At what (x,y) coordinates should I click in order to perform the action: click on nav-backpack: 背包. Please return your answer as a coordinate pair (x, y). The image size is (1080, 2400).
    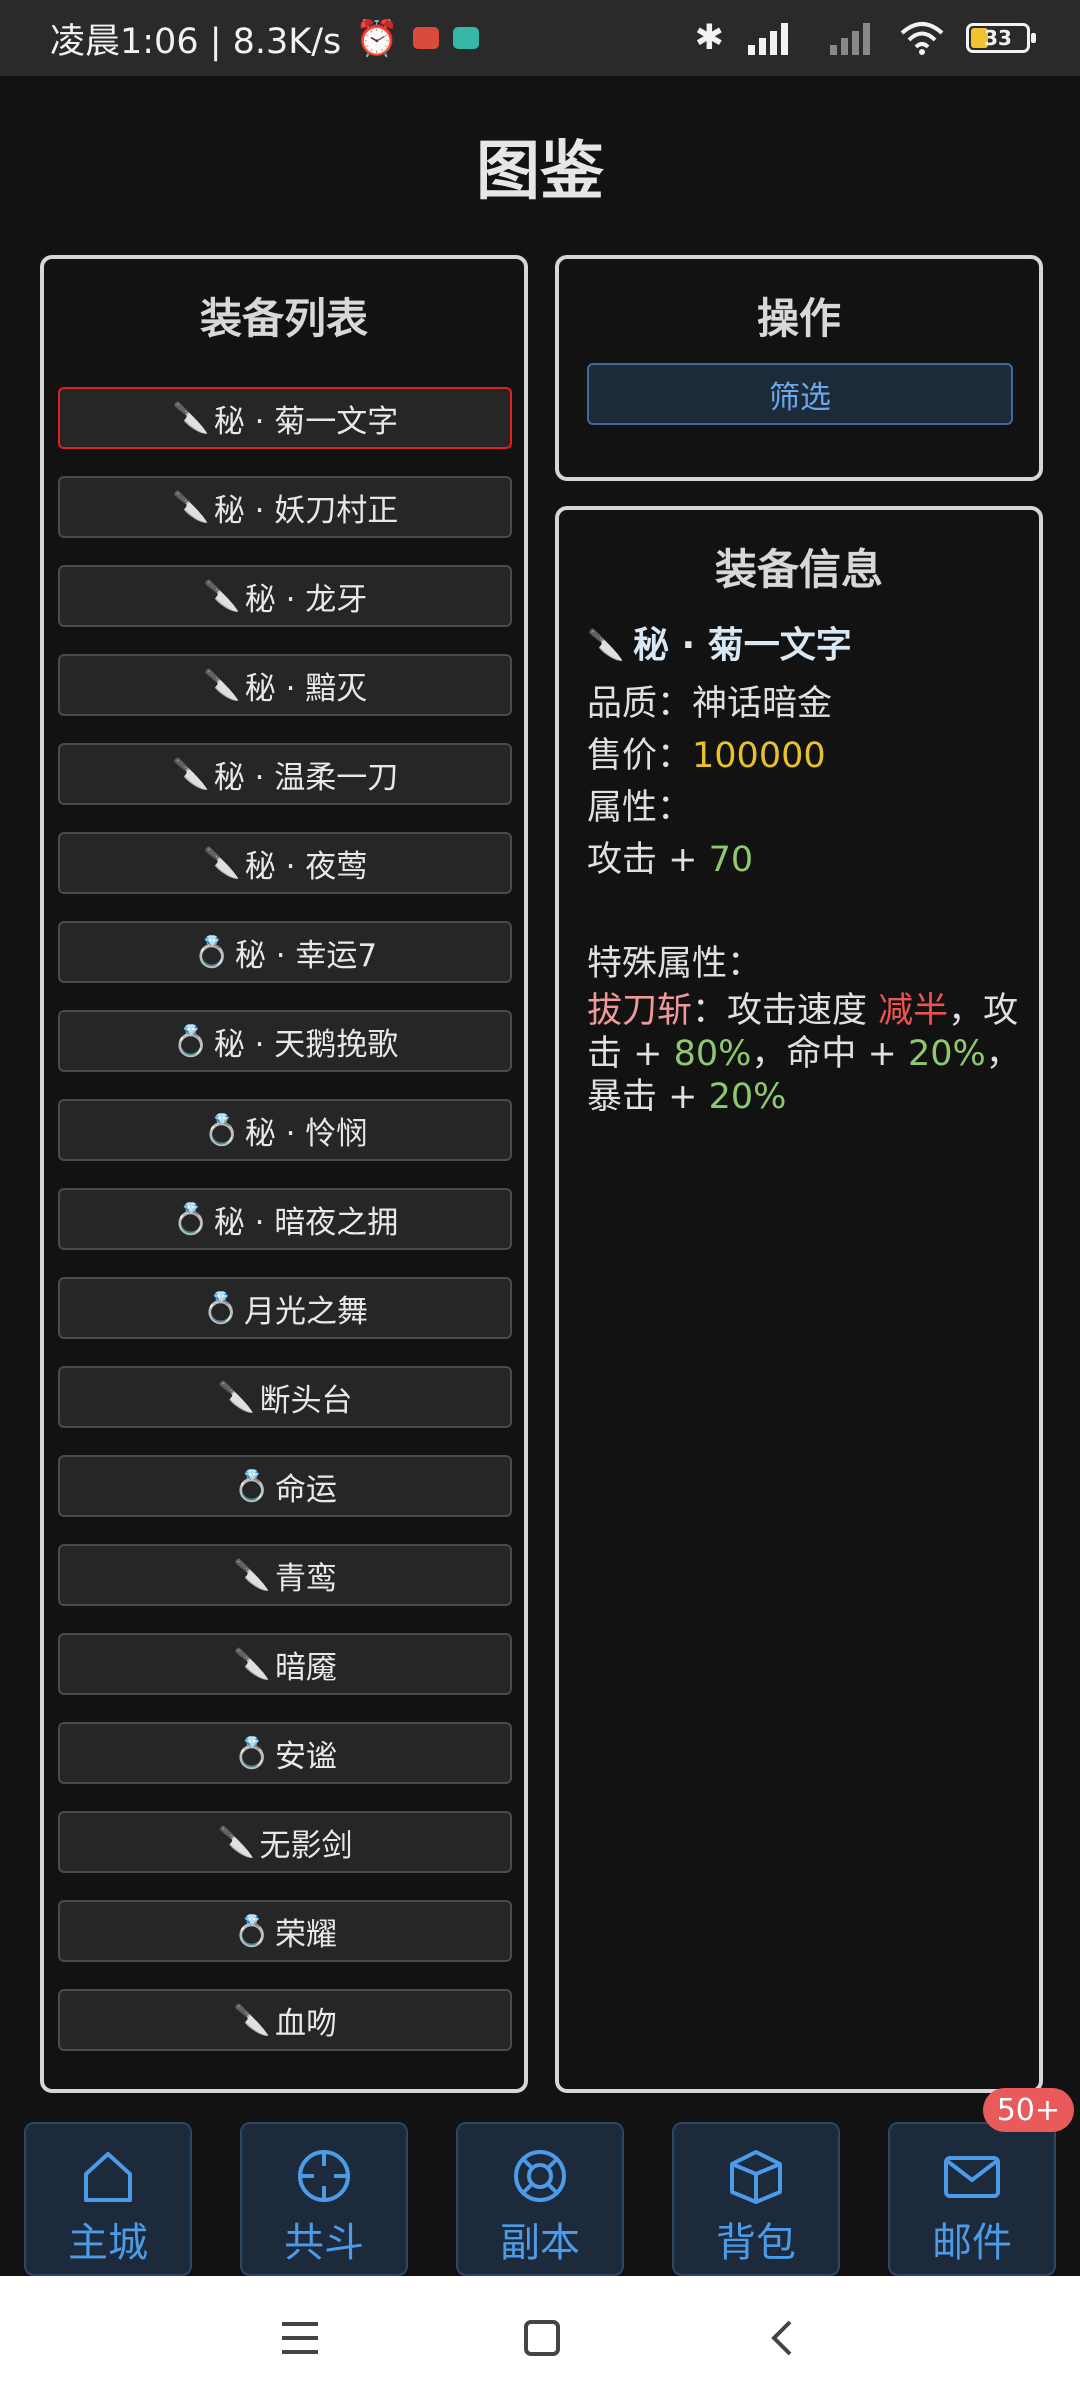
    Looking at the image, I should click on (756, 2199).